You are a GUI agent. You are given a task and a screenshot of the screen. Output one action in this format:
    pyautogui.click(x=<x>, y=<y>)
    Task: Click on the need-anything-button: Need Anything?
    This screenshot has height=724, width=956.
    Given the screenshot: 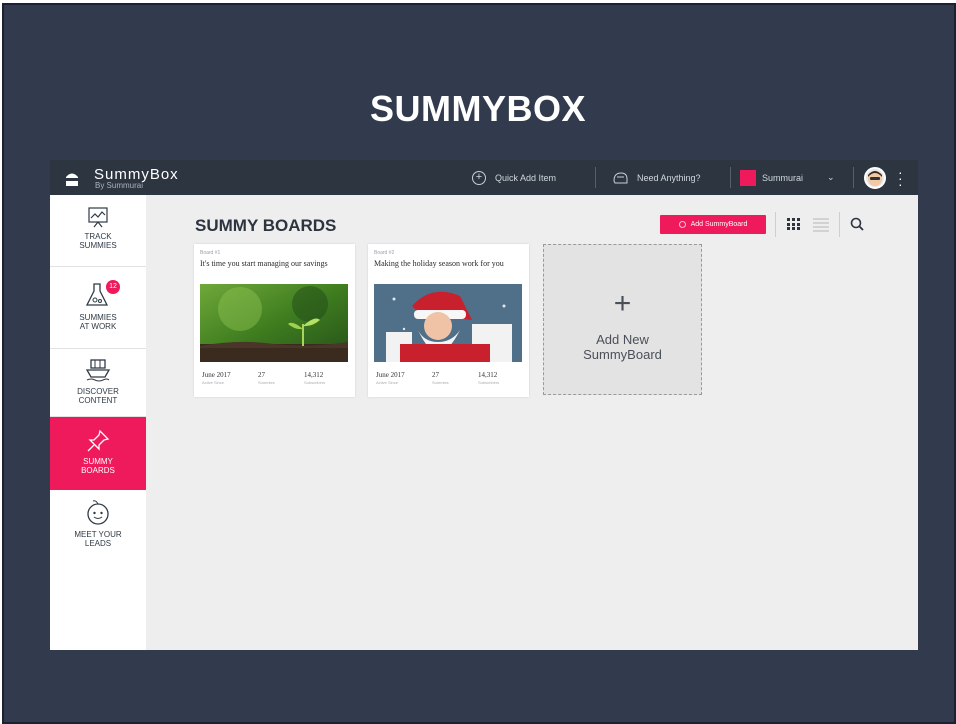 What is the action you would take?
    pyautogui.click(x=656, y=177)
    